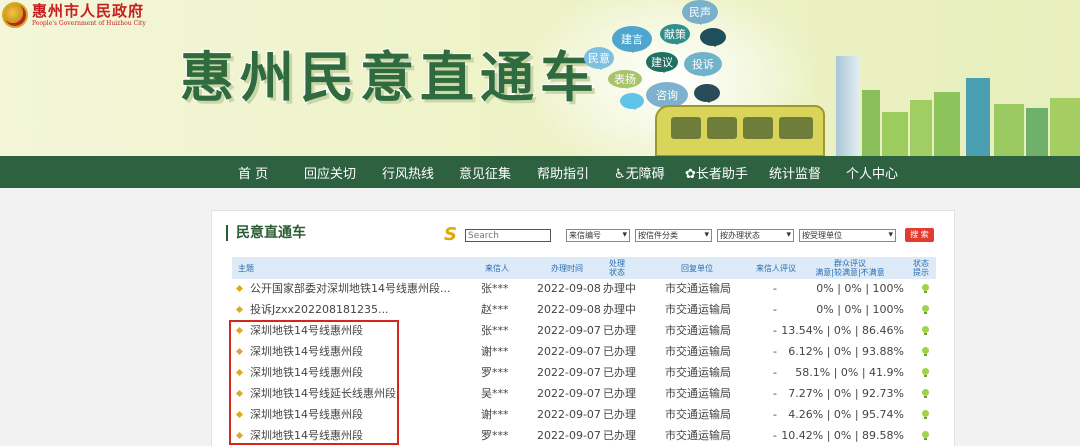 This screenshot has width=1080, height=446. What do you see at coordinates (721, 174) in the screenshot?
I see `nav-elderly-label: 长者助手` at bounding box center [721, 174].